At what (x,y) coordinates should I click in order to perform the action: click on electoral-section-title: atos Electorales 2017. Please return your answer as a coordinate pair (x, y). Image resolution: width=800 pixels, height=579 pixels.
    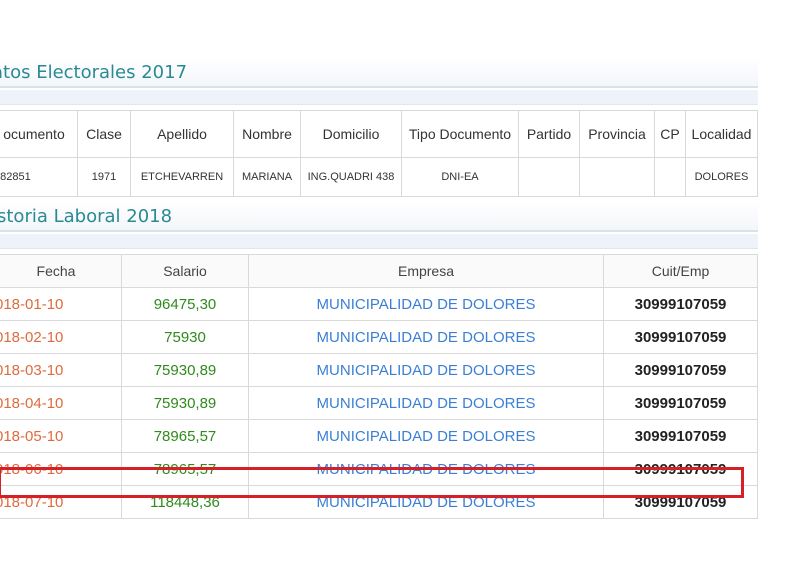
    Looking at the image, I should click on (379, 73).